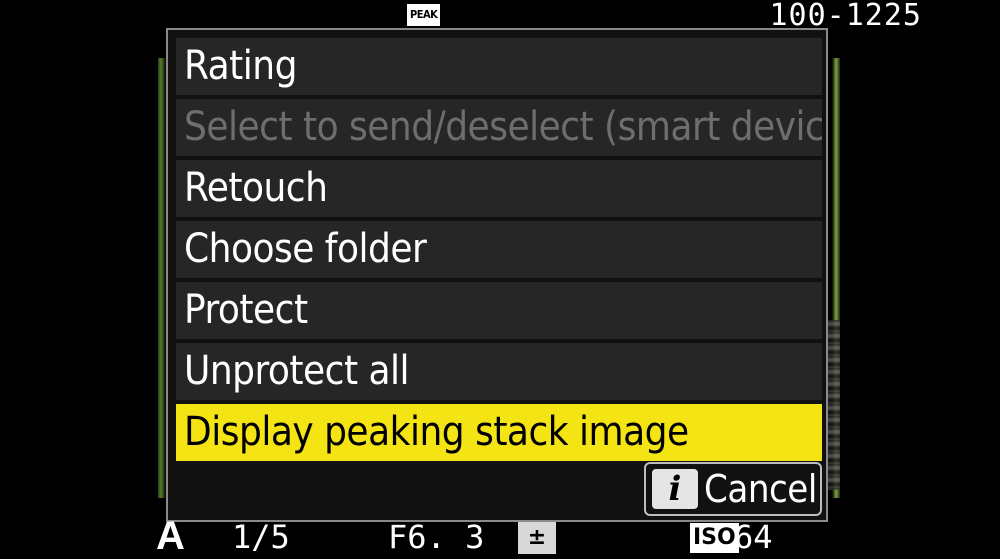  I want to click on menu-item-retouch: Retouch, so click(499, 188).